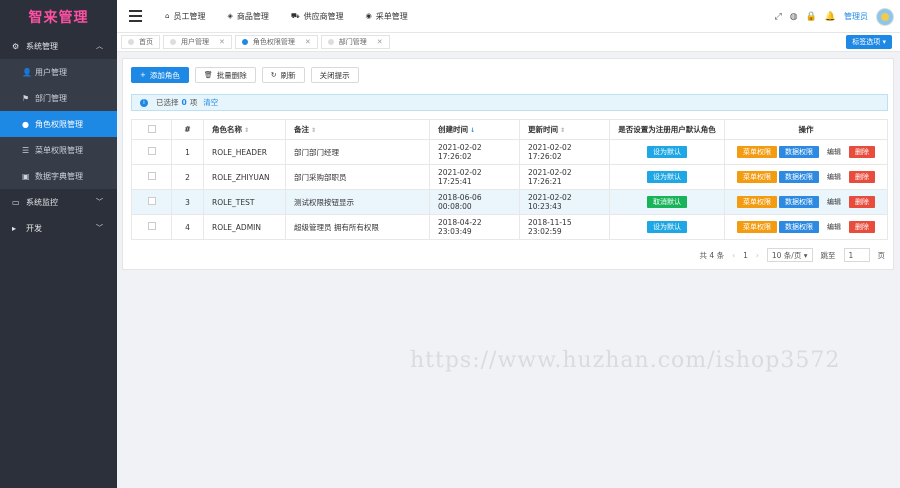 This screenshot has width=900, height=488. Describe the element at coordinates (856, 16) in the screenshot. I see `user-name: 管理员` at that location.